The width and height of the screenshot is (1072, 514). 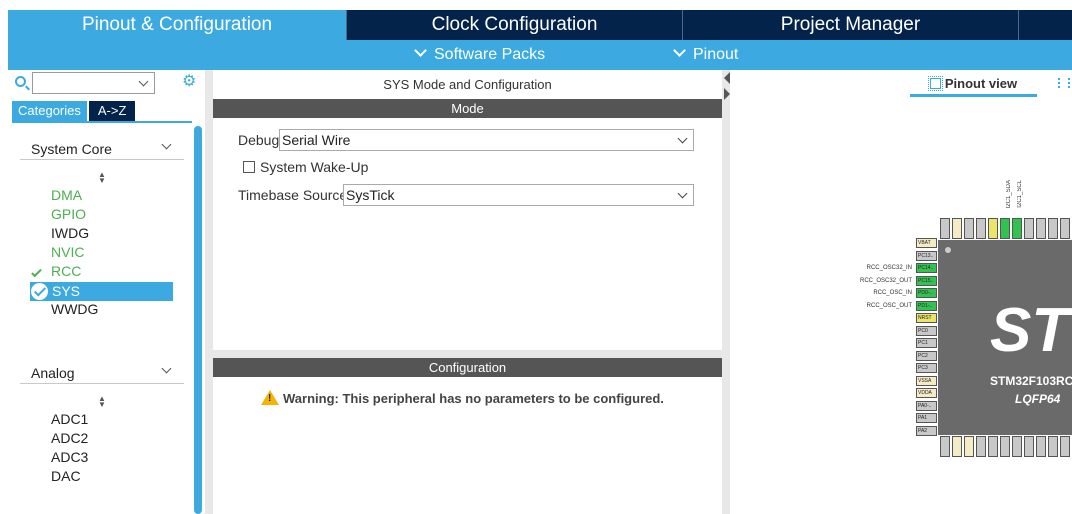 I want to click on chip-pin: VBAT, so click(x=926, y=243).